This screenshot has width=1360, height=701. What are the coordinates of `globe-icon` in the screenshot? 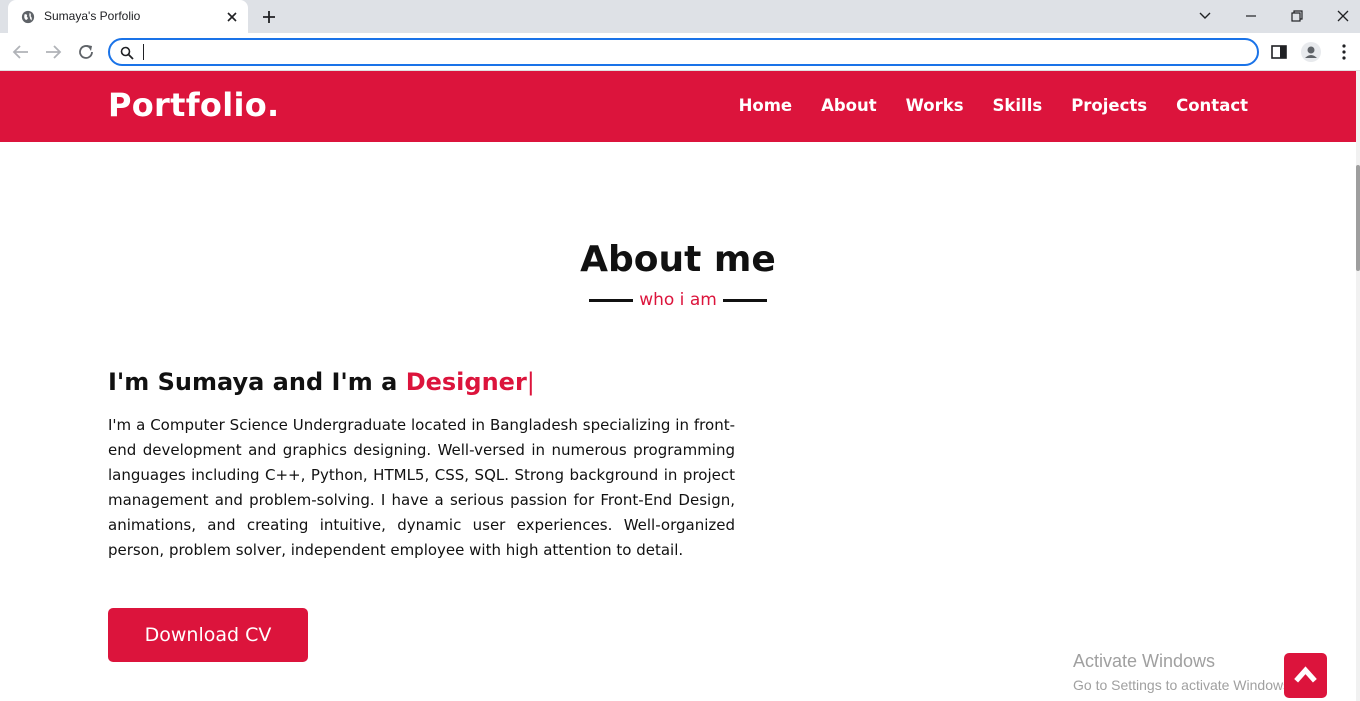 It's located at (28, 17).